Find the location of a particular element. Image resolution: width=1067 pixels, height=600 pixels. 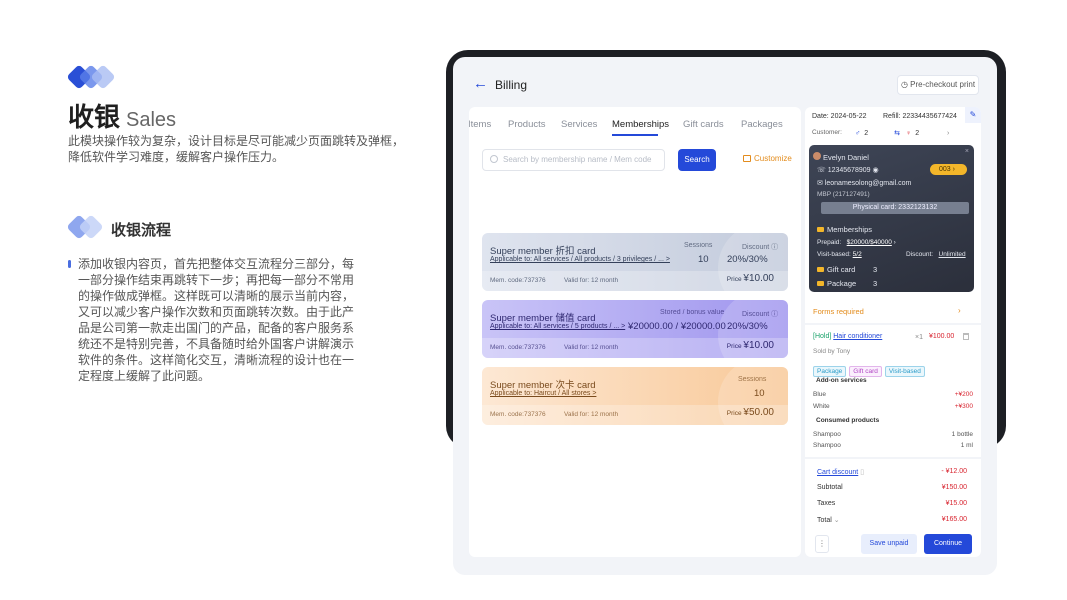

precheckout-print-button: ◷ Pre-checkout print is located at coordinates (938, 85).